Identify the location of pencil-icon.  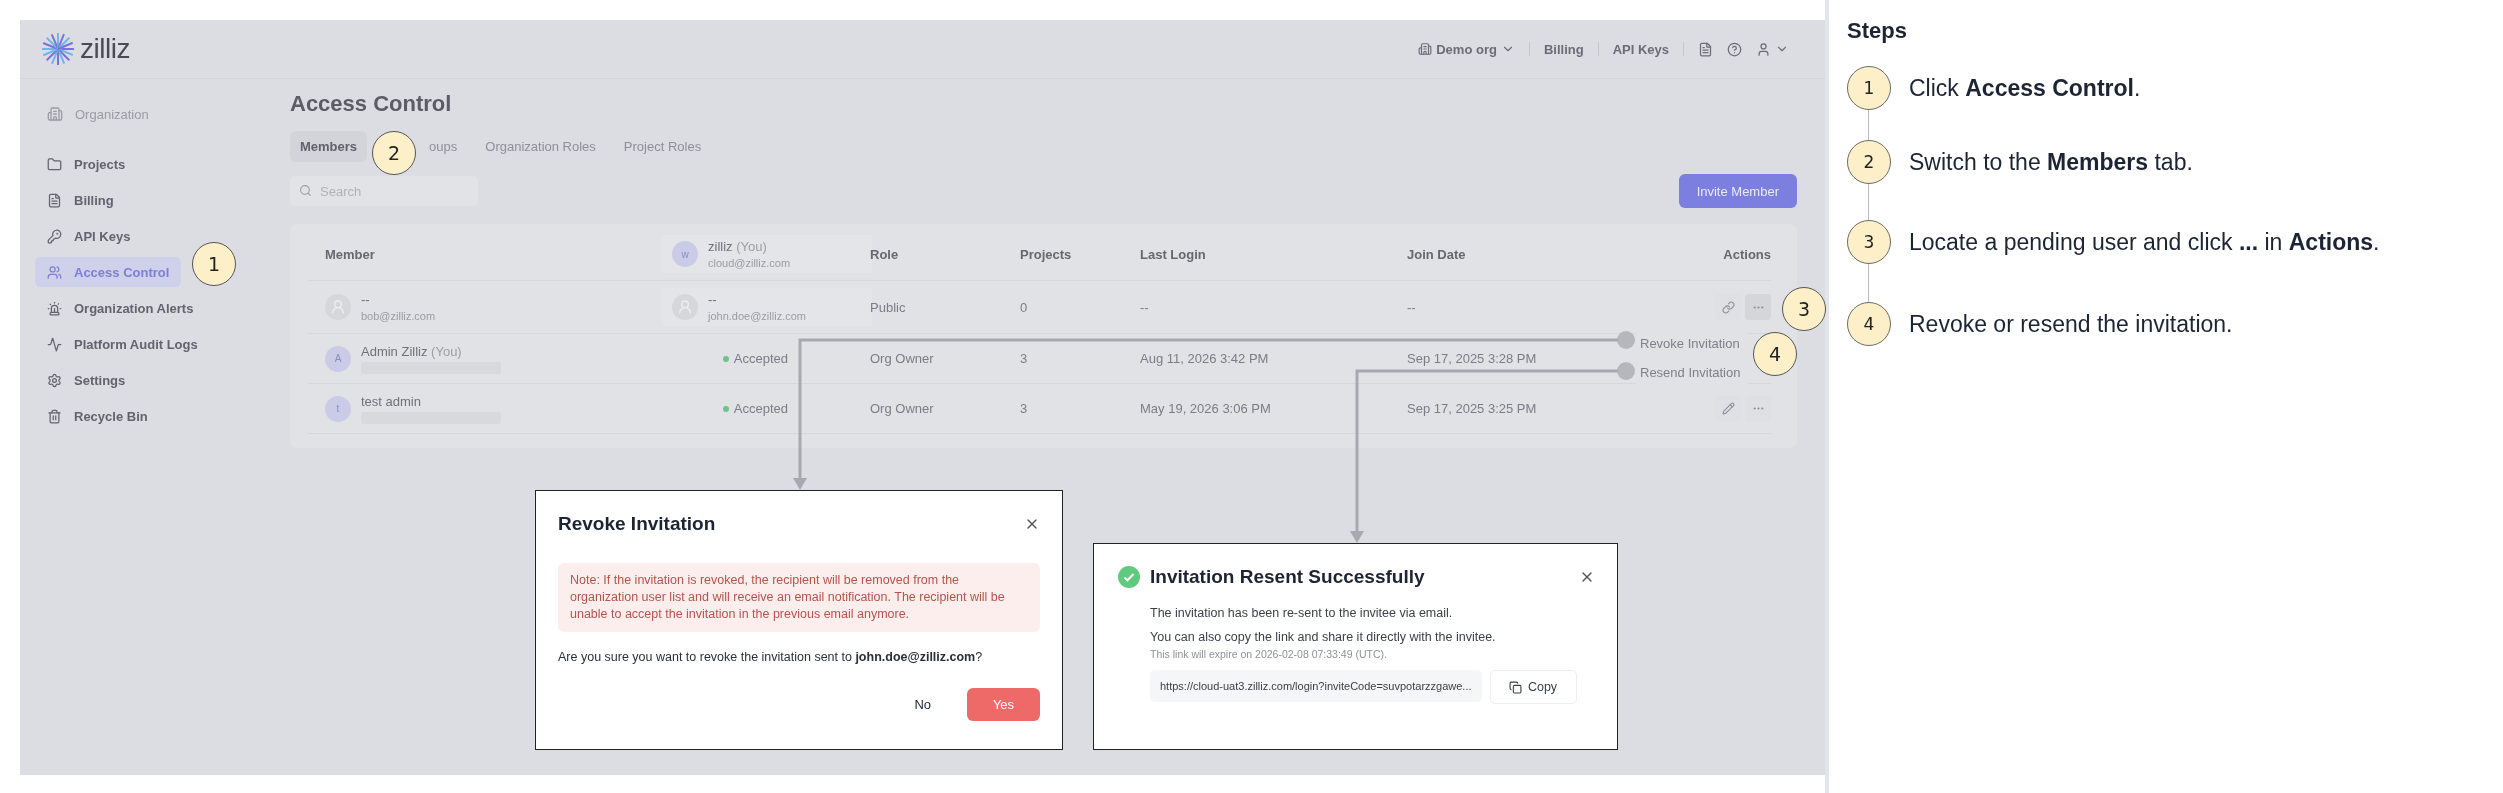
(1728, 408).